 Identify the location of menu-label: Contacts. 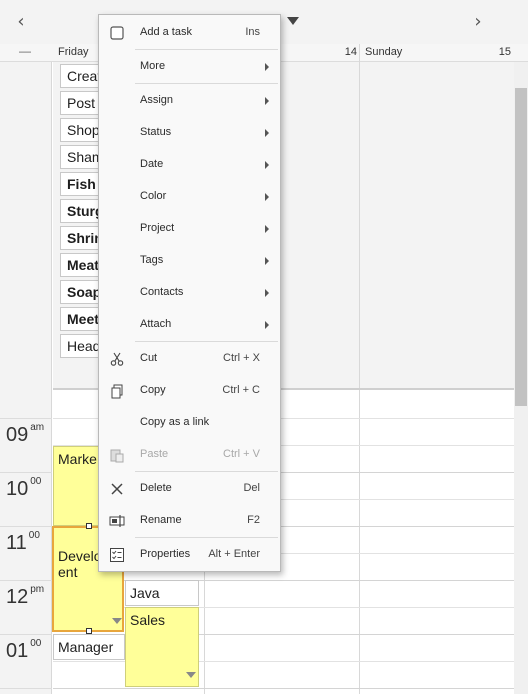
(162, 292).